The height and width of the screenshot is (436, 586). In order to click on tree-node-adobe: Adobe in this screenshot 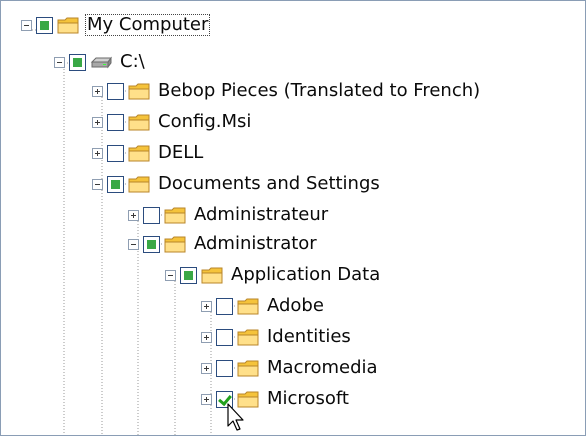, I will do `click(263, 306)`.